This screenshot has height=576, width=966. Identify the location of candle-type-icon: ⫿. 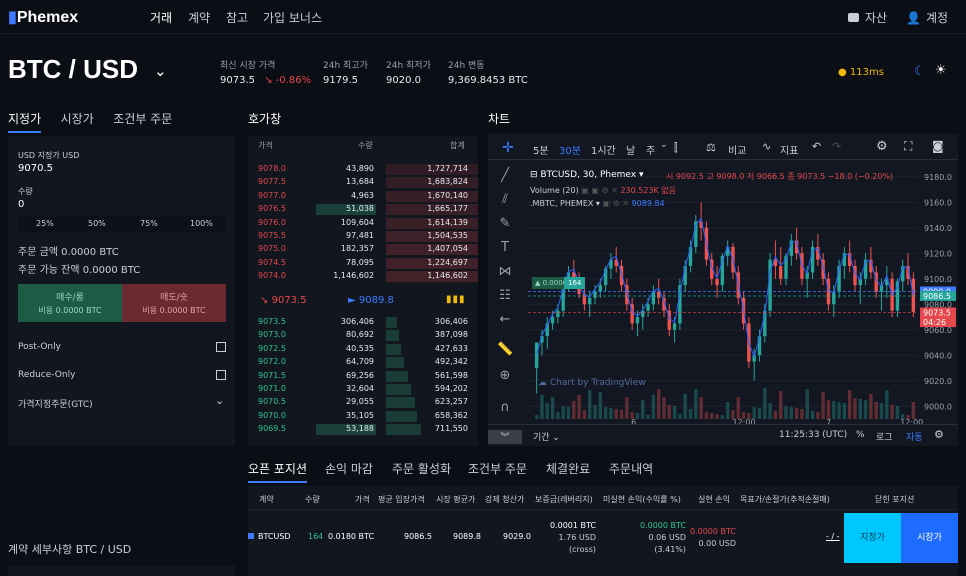
(676, 148).